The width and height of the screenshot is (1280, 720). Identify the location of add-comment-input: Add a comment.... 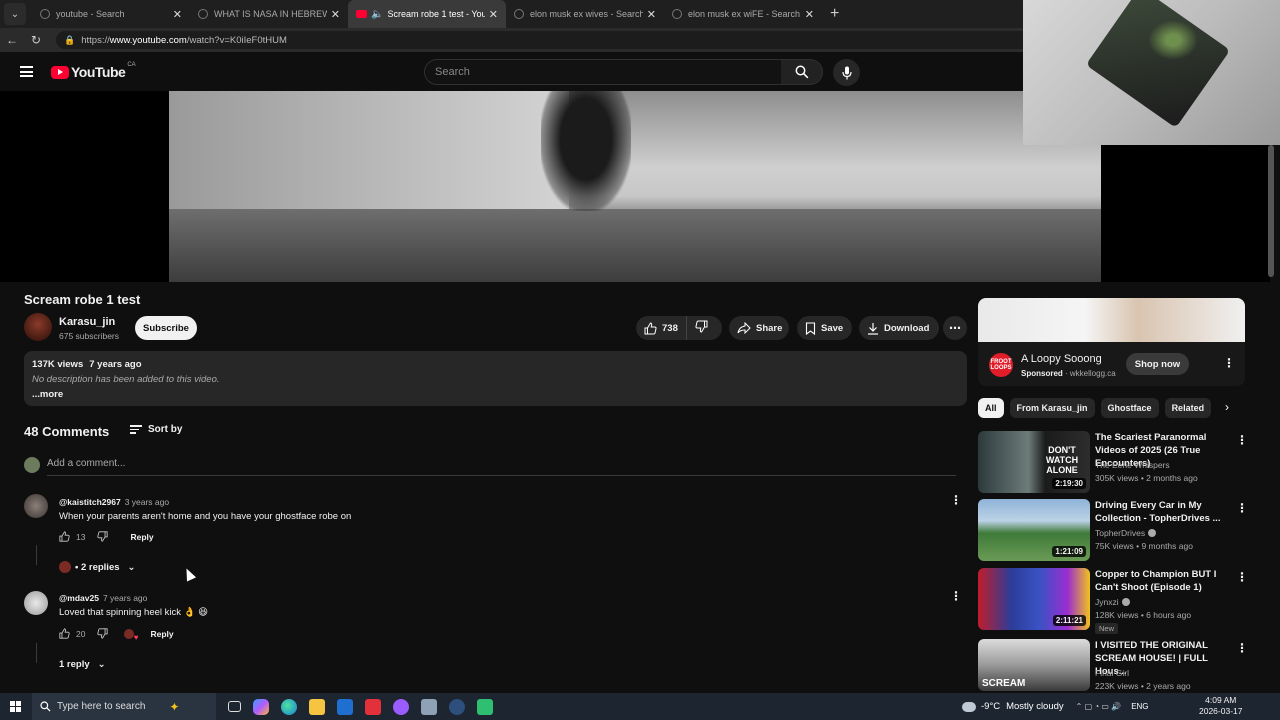
(501, 467).